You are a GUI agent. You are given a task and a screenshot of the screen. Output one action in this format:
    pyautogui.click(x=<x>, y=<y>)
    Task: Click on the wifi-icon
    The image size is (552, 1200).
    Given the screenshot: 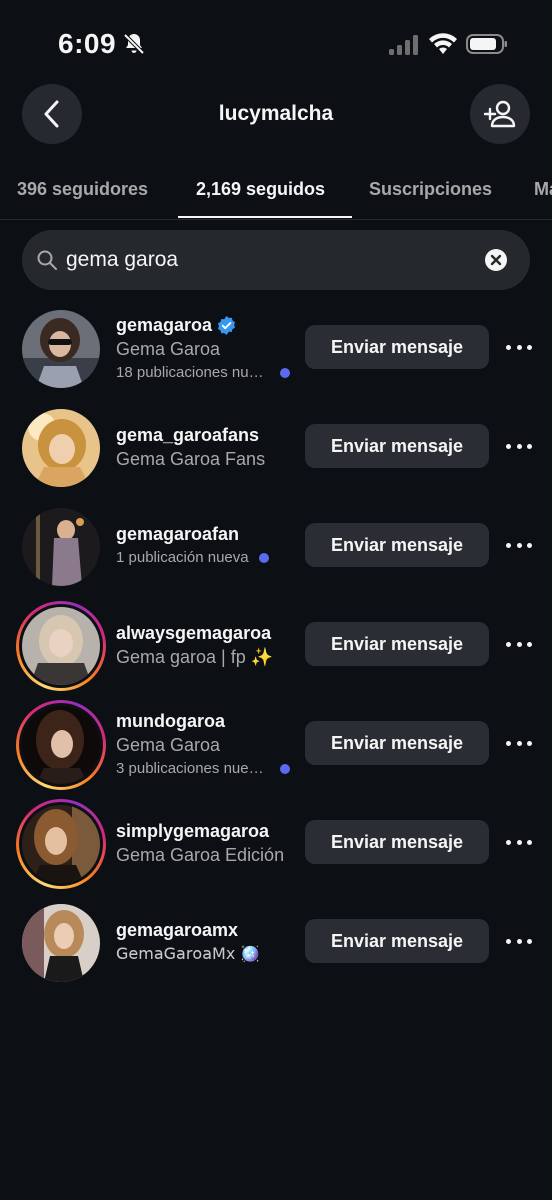 What is the action you would take?
    pyautogui.click(x=443, y=43)
    